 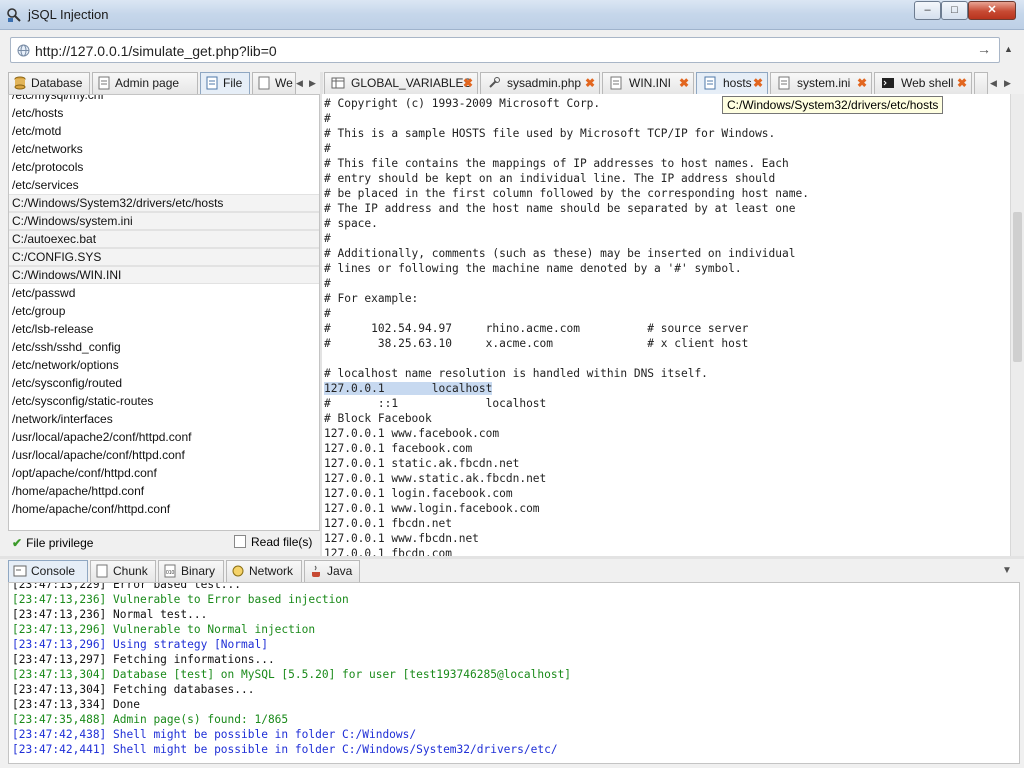 I want to click on tab-label: hosts, so click(x=737, y=83).